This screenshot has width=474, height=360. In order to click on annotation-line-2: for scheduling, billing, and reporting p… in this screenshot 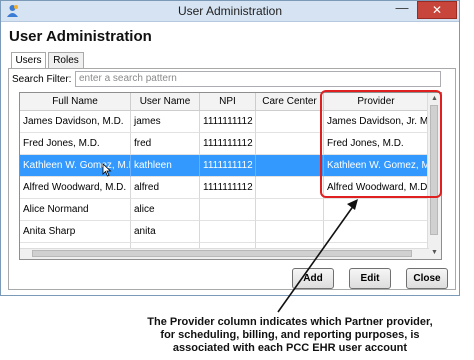, I will do `click(290, 335)`.